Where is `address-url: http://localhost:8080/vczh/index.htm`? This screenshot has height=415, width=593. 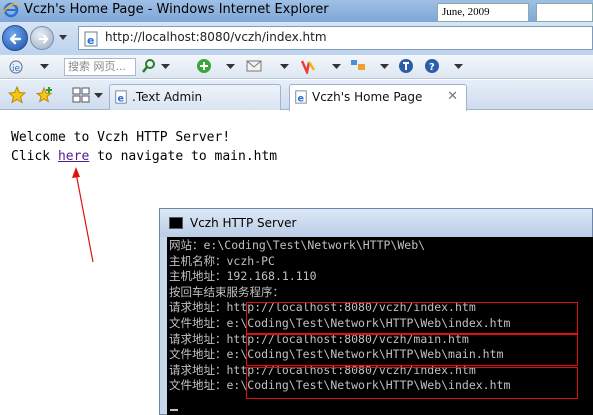 address-url: http://localhost:8080/vczh/index.htm is located at coordinates (216, 37).